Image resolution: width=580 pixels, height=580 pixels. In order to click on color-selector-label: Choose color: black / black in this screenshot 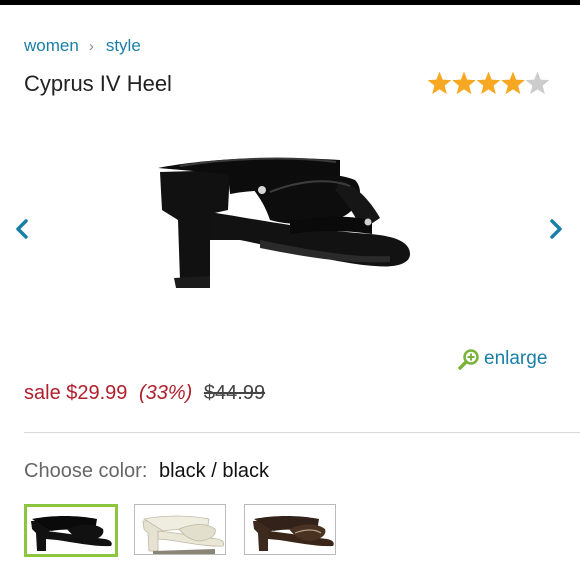, I will do `click(146, 471)`.